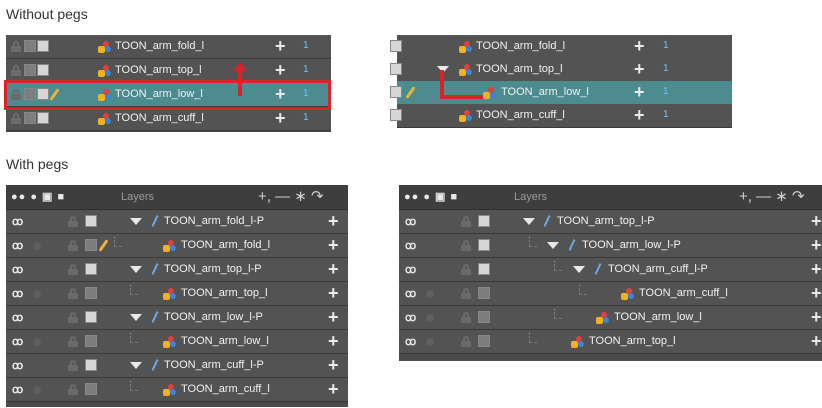  I want to click on peg-row: ꝏ TOON_arm_fold_l-P +, so click(177, 222).